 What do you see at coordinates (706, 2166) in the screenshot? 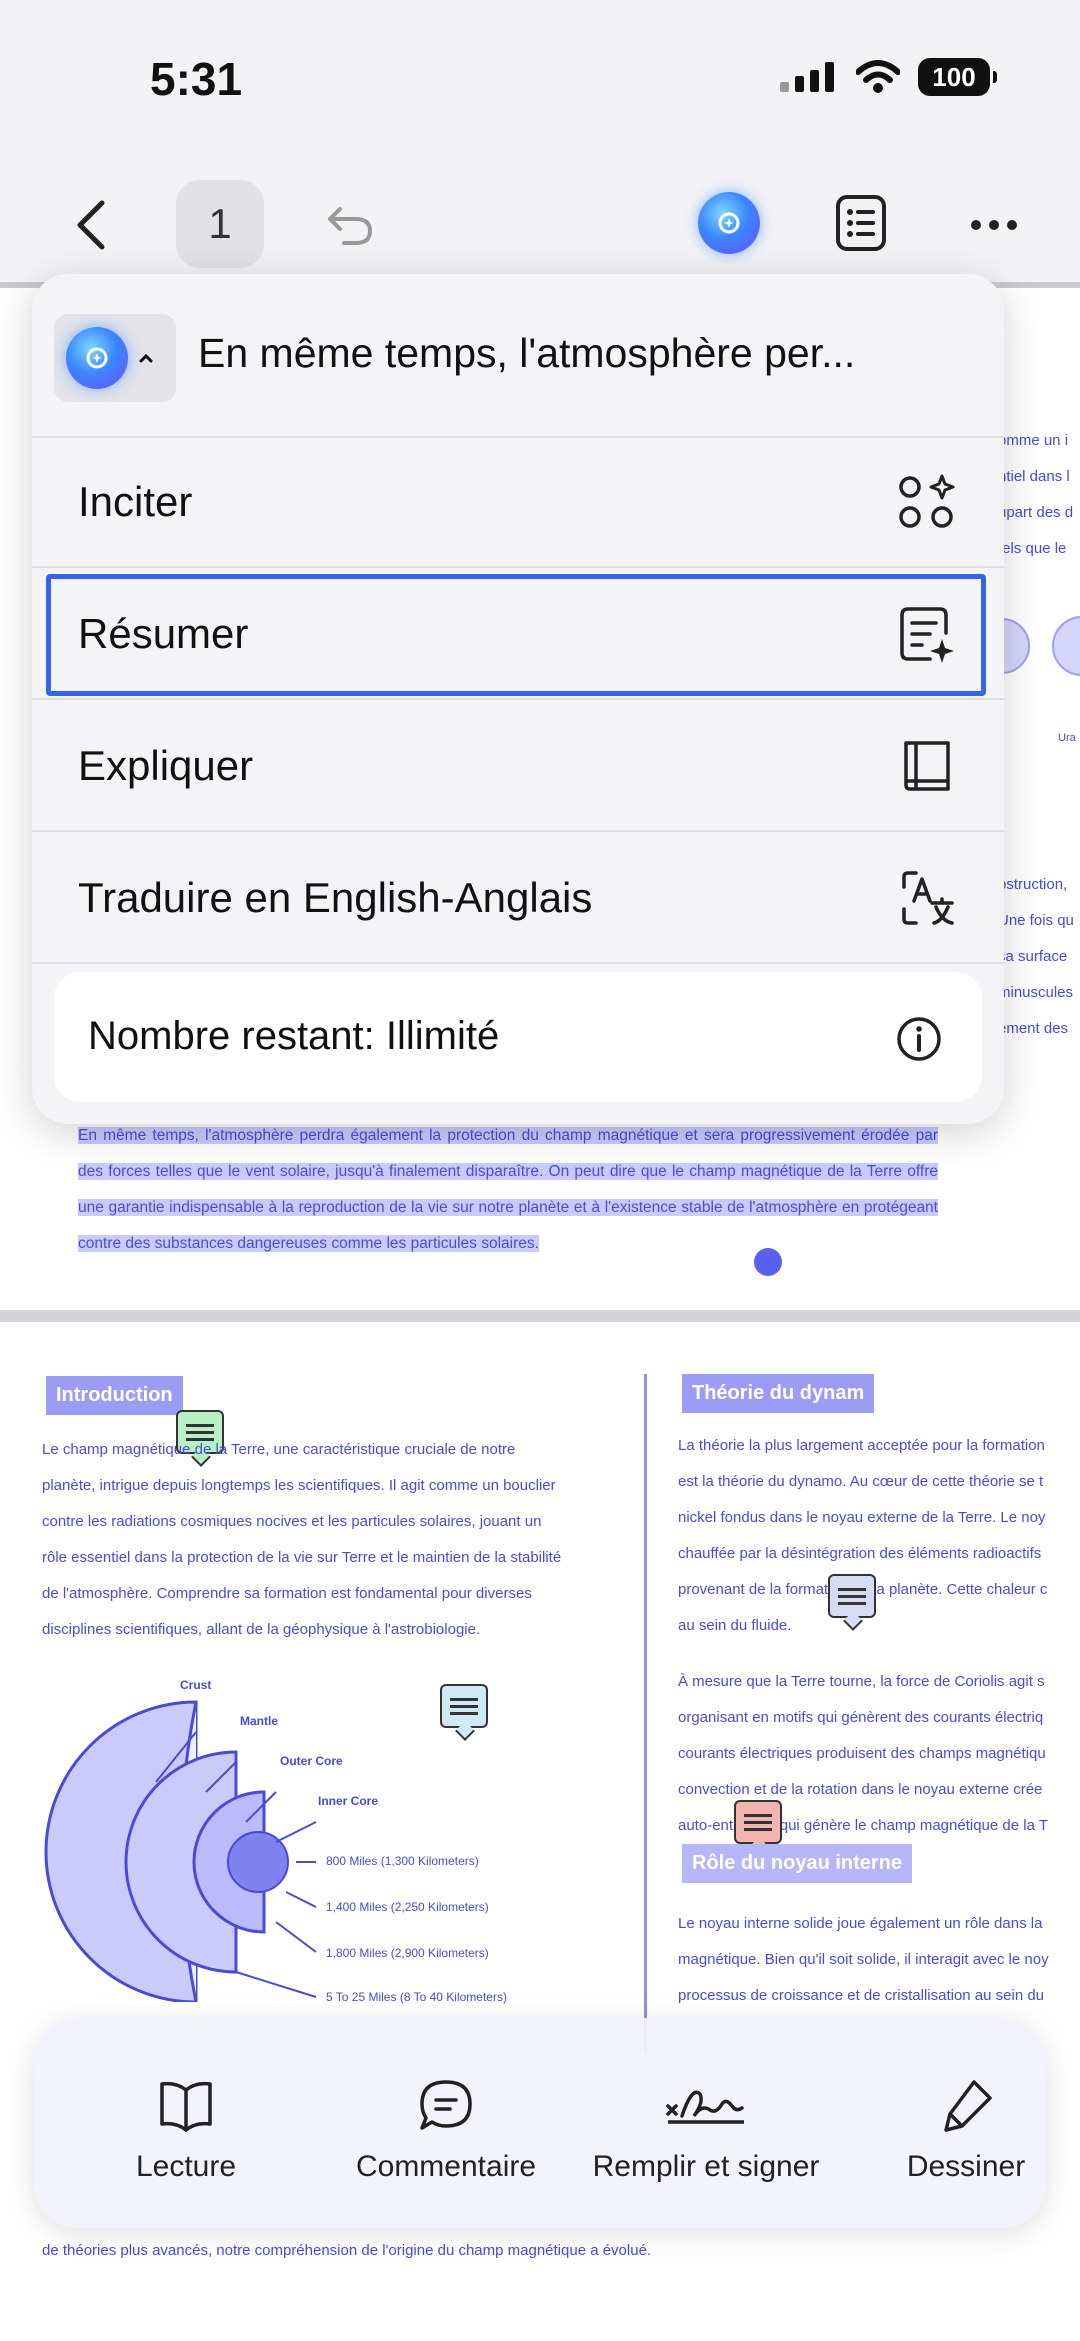
I see `tool-label: Remplir et signer` at bounding box center [706, 2166].